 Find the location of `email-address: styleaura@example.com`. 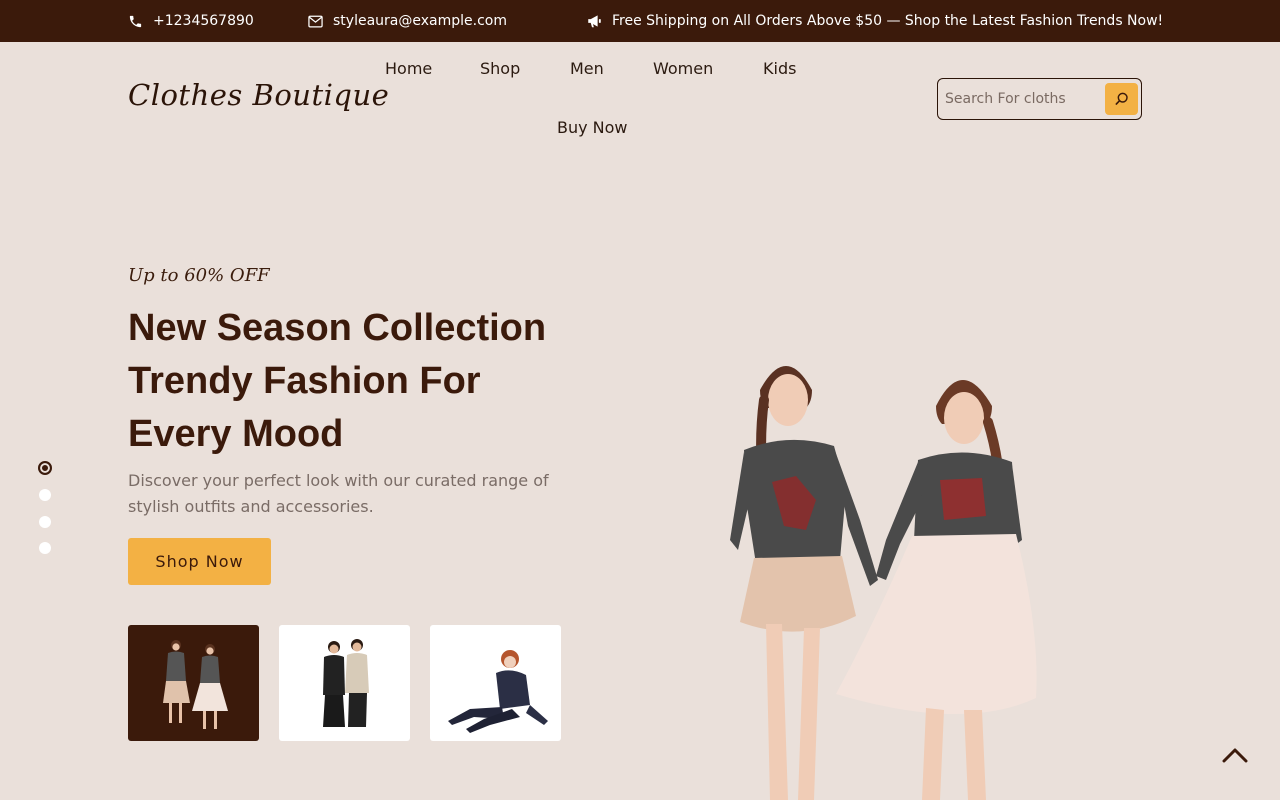

email-address: styleaura@example.com is located at coordinates (420, 21).